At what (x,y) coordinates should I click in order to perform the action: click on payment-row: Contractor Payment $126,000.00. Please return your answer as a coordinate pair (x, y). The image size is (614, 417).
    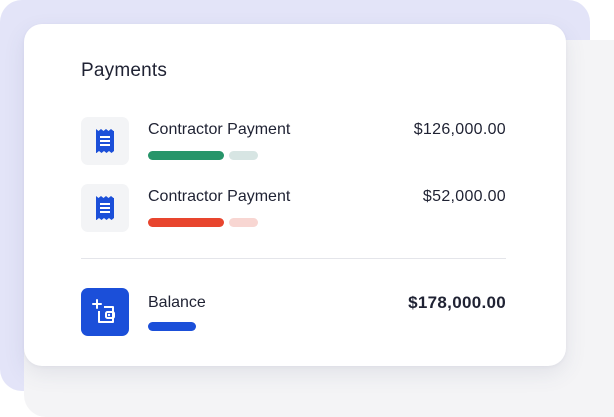
    Looking at the image, I should click on (293, 141).